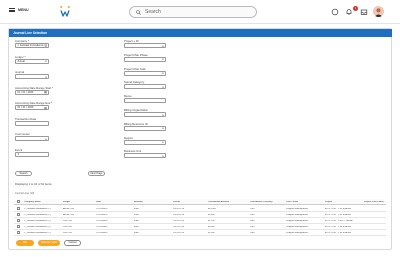 This screenshot has width=400, height=257. What do you see at coordinates (67, 201) in the screenshot?
I see `col-header: Ledger` at bounding box center [67, 201].